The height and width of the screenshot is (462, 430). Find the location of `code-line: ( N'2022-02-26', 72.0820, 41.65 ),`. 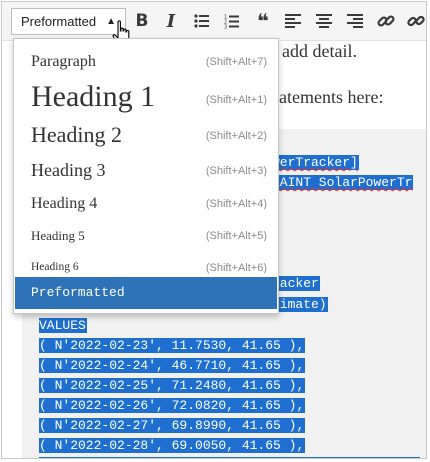

code-line: ( N'2022-02-26', 72.0820, 41.65 ), is located at coordinates (172, 405).